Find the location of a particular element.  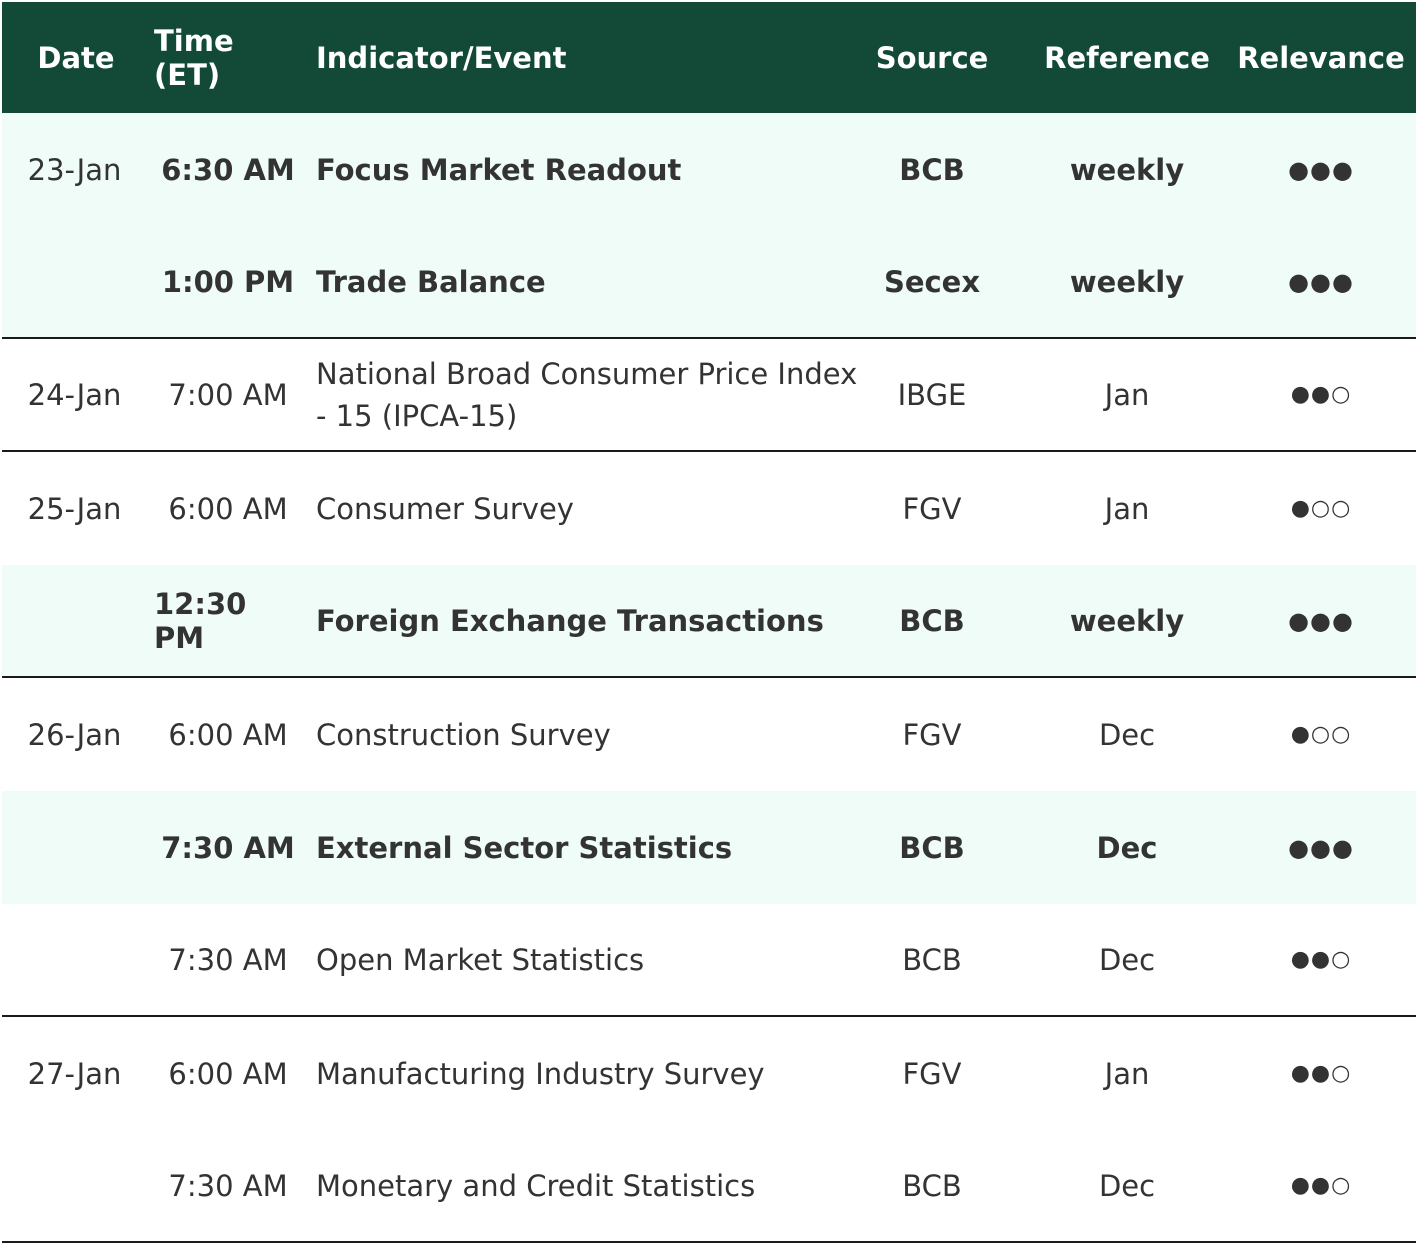

row-time: 7:00 AM is located at coordinates (228, 394).